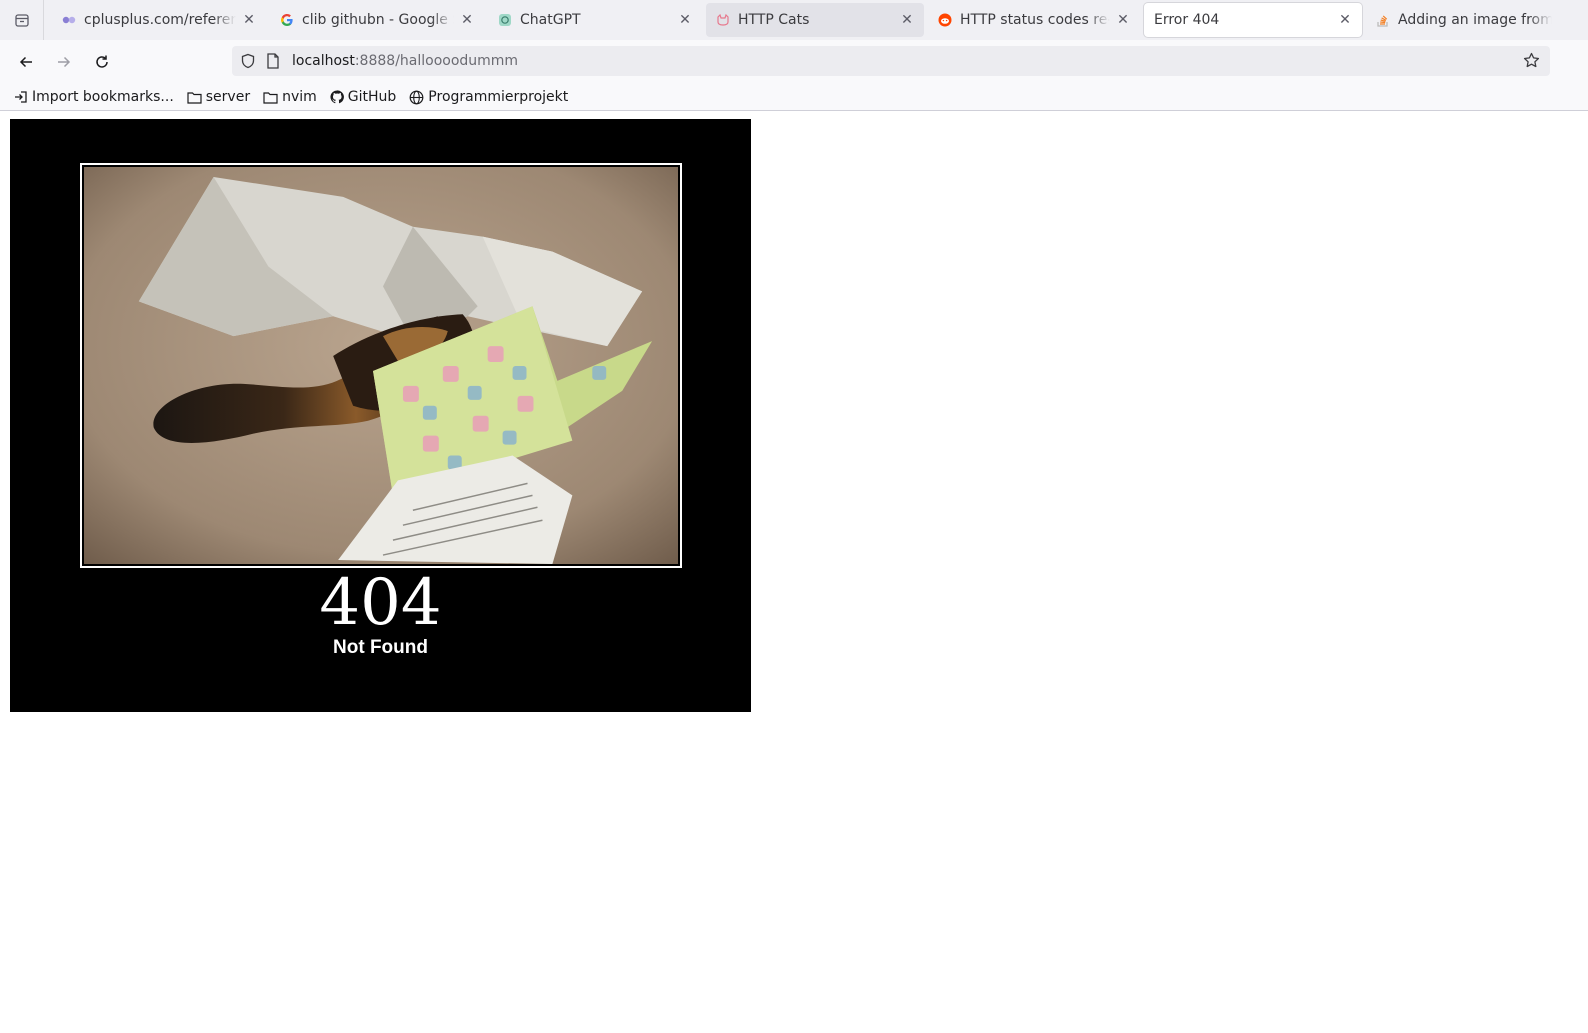  I want to click on back-button, so click(26, 62).